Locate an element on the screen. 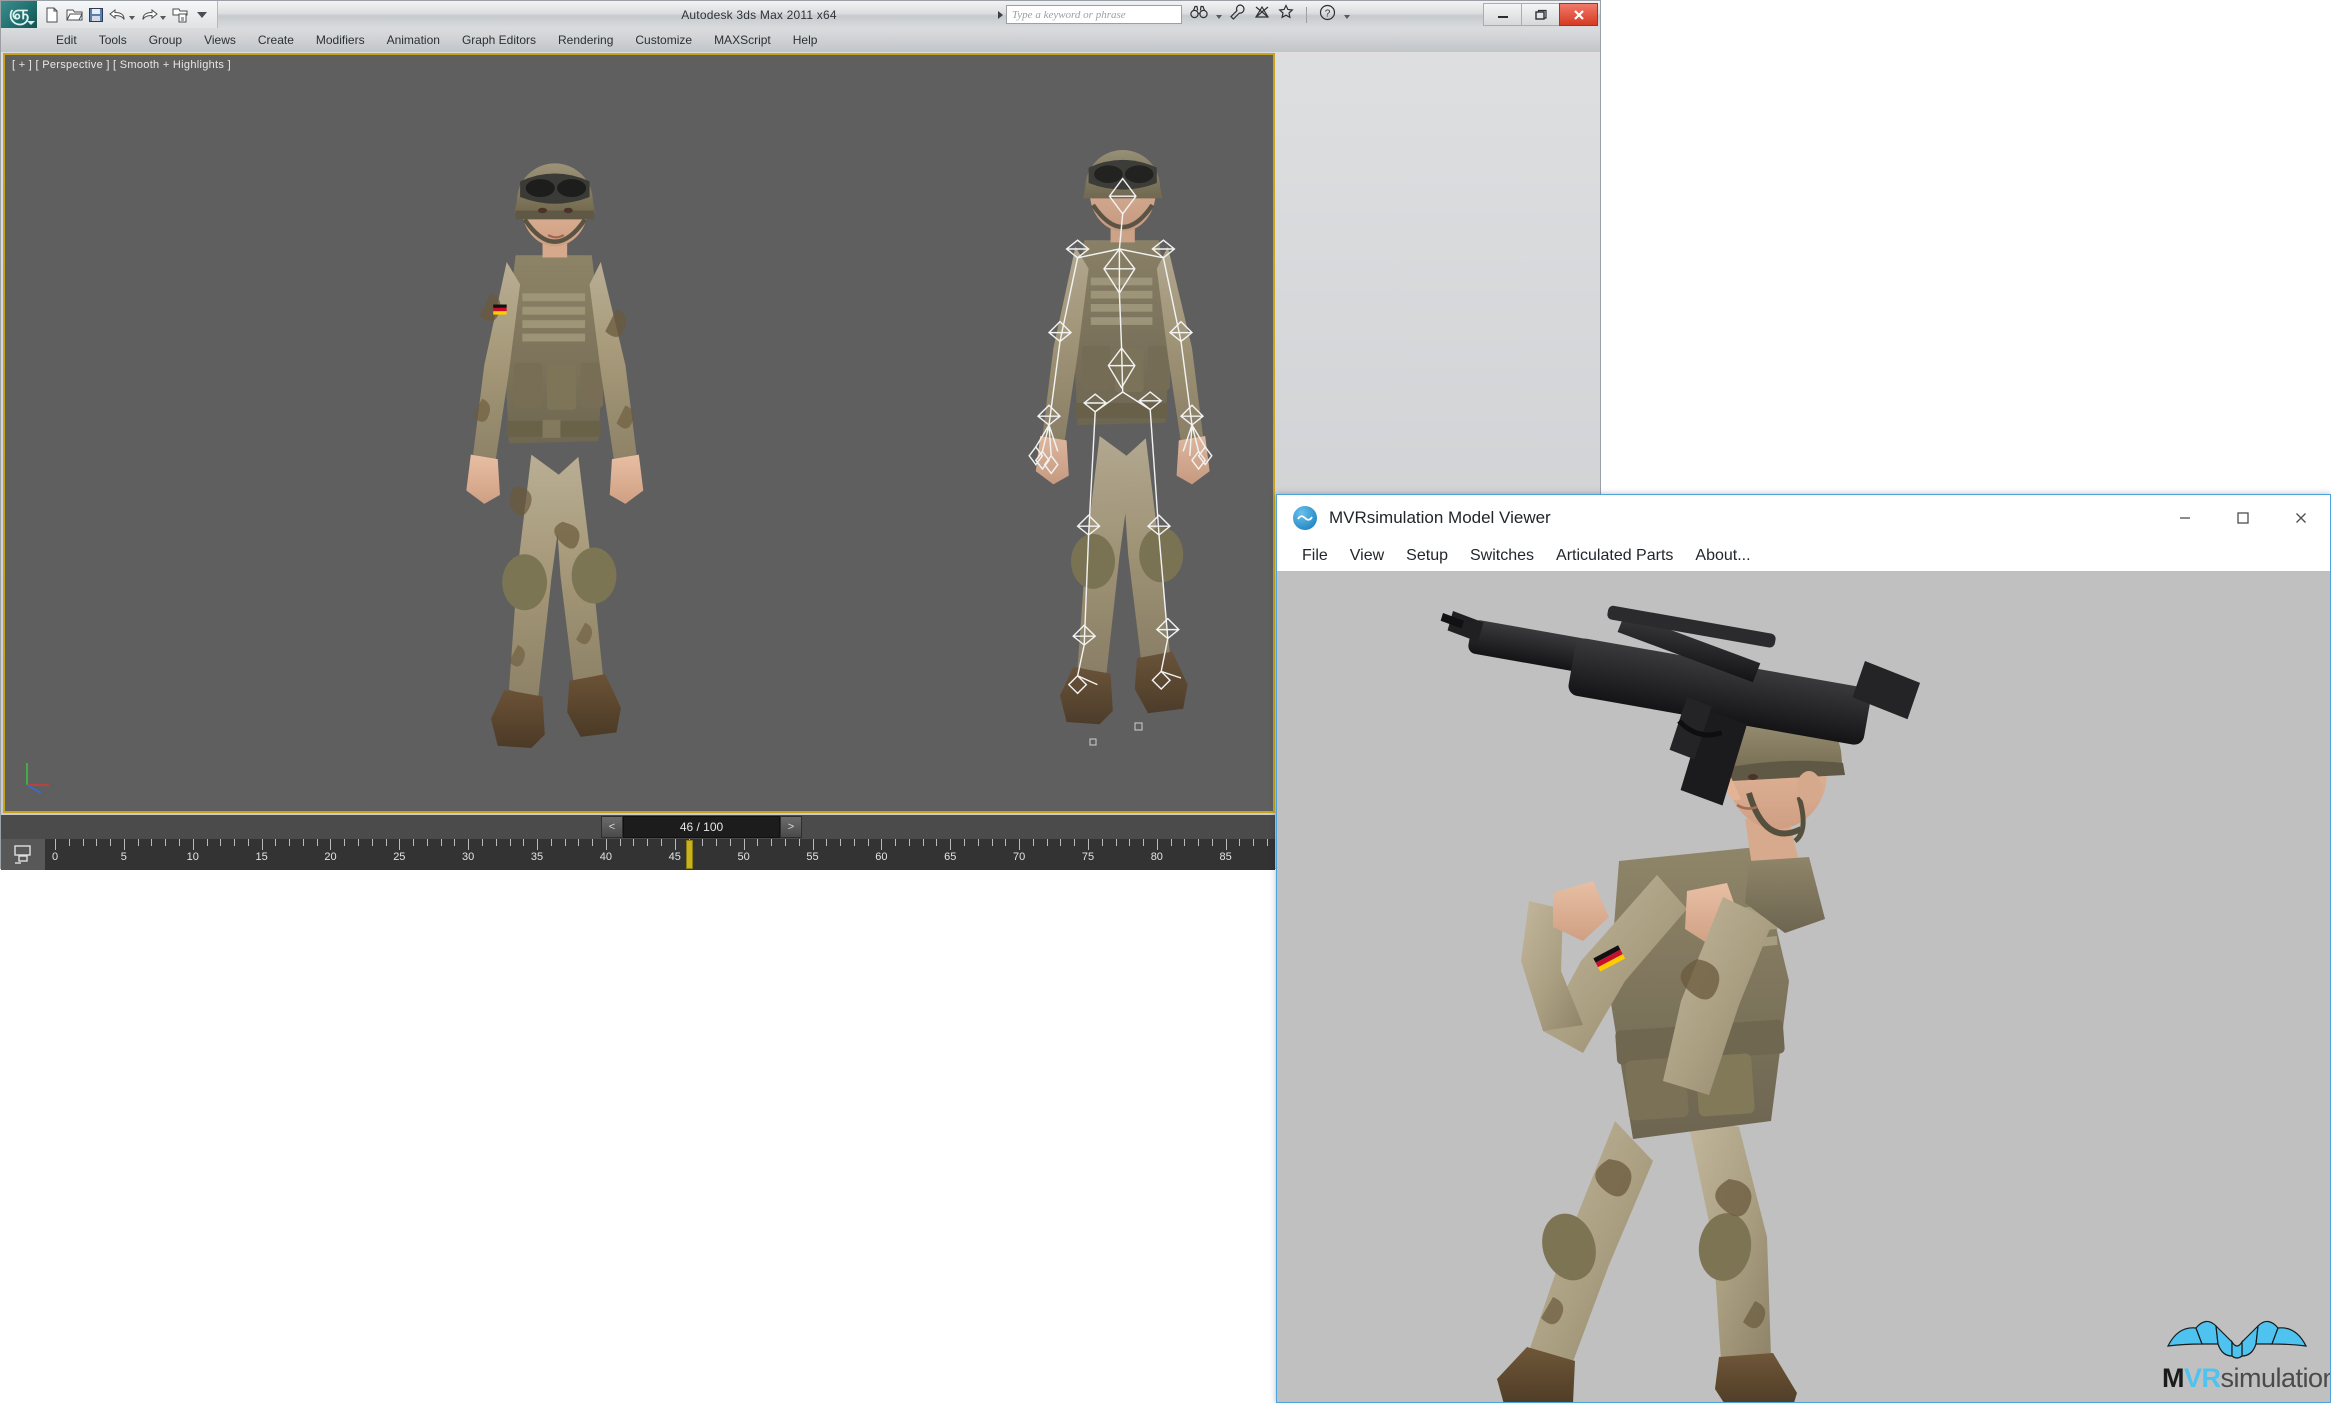 The width and height of the screenshot is (2331, 1403). key-mode-toggle-icon is located at coordinates (23, 854).